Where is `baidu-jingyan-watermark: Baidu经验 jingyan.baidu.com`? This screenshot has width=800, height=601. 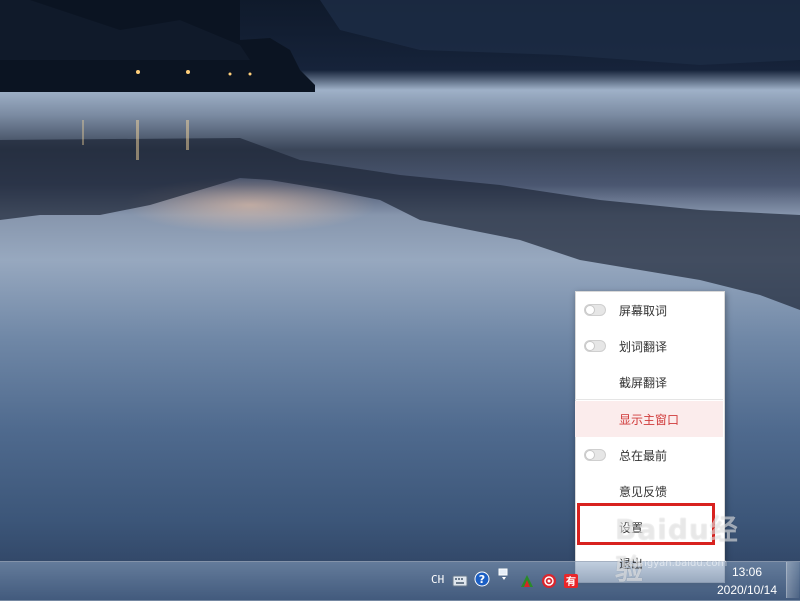 baidu-jingyan-watermark: Baidu经验 jingyan.baidu.com is located at coordinates (690, 543).